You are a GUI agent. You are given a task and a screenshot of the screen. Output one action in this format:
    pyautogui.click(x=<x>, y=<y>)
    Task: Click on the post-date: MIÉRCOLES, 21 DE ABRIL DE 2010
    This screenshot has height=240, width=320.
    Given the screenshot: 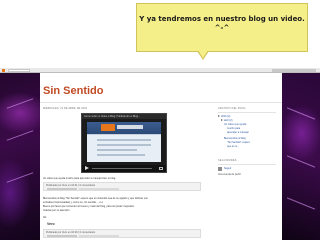 What is the action you would take?
    pyautogui.click(x=65, y=108)
    